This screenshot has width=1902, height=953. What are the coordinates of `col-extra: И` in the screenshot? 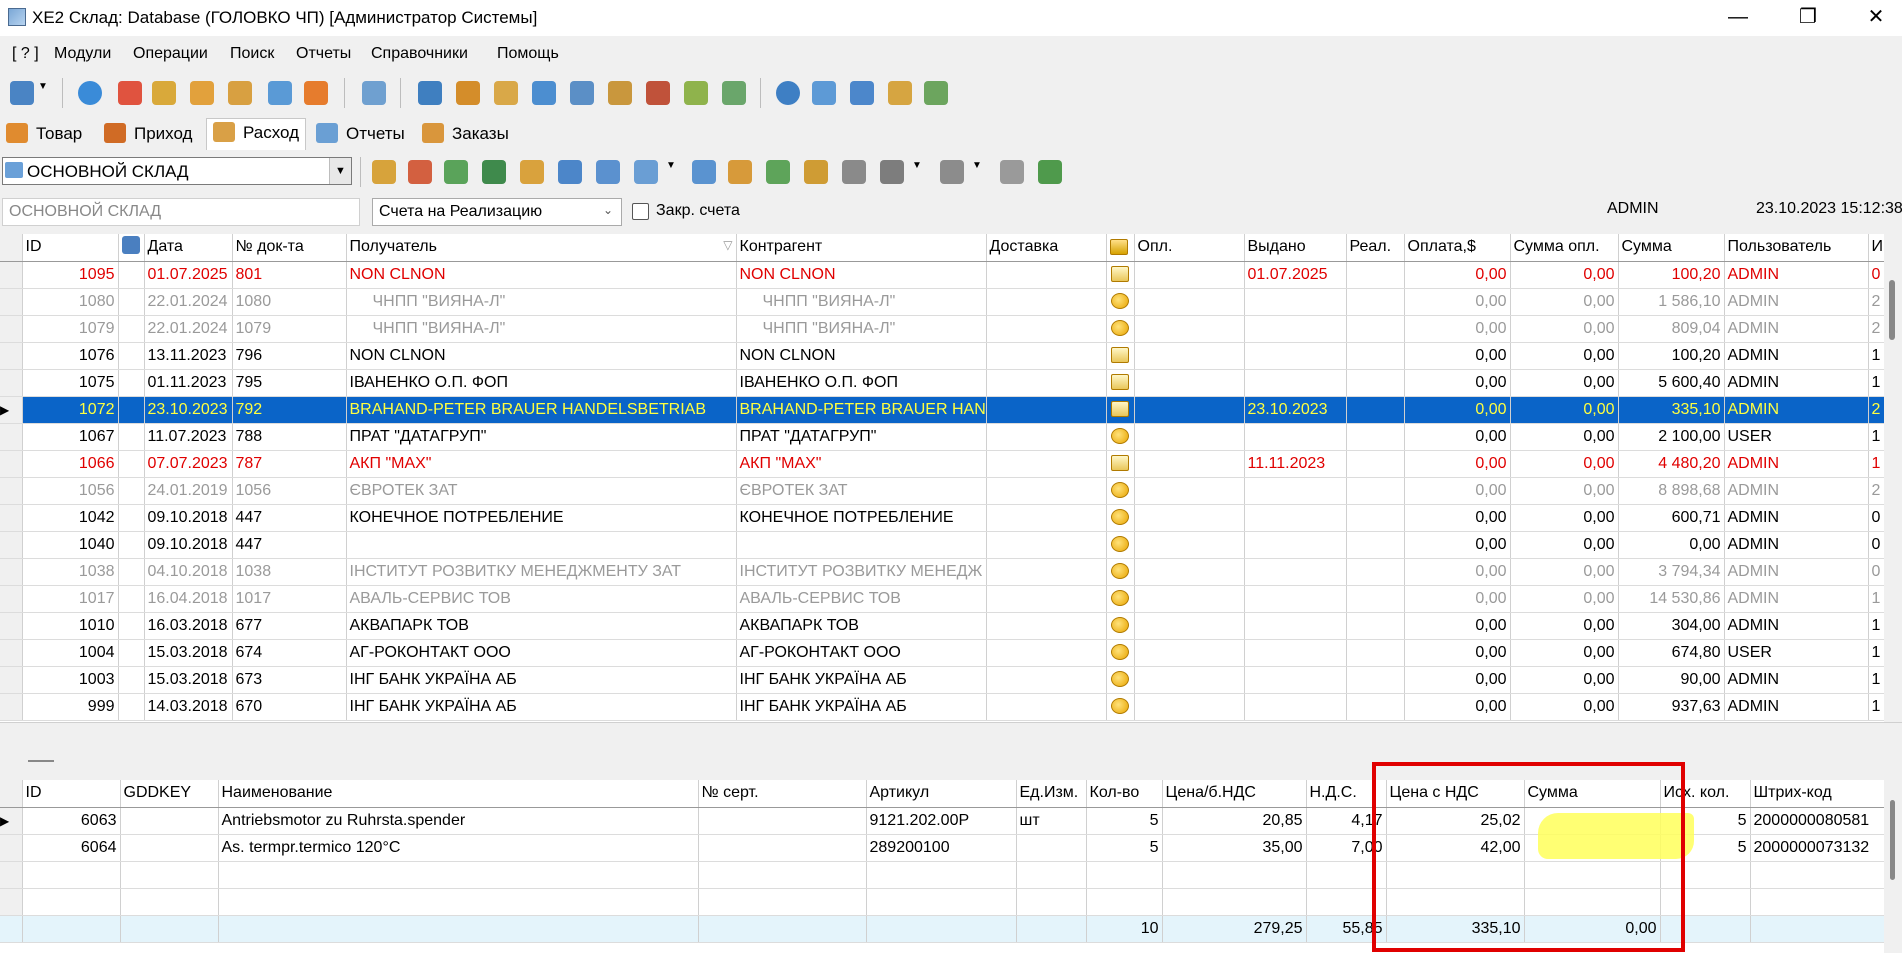 It's located at (1876, 248).